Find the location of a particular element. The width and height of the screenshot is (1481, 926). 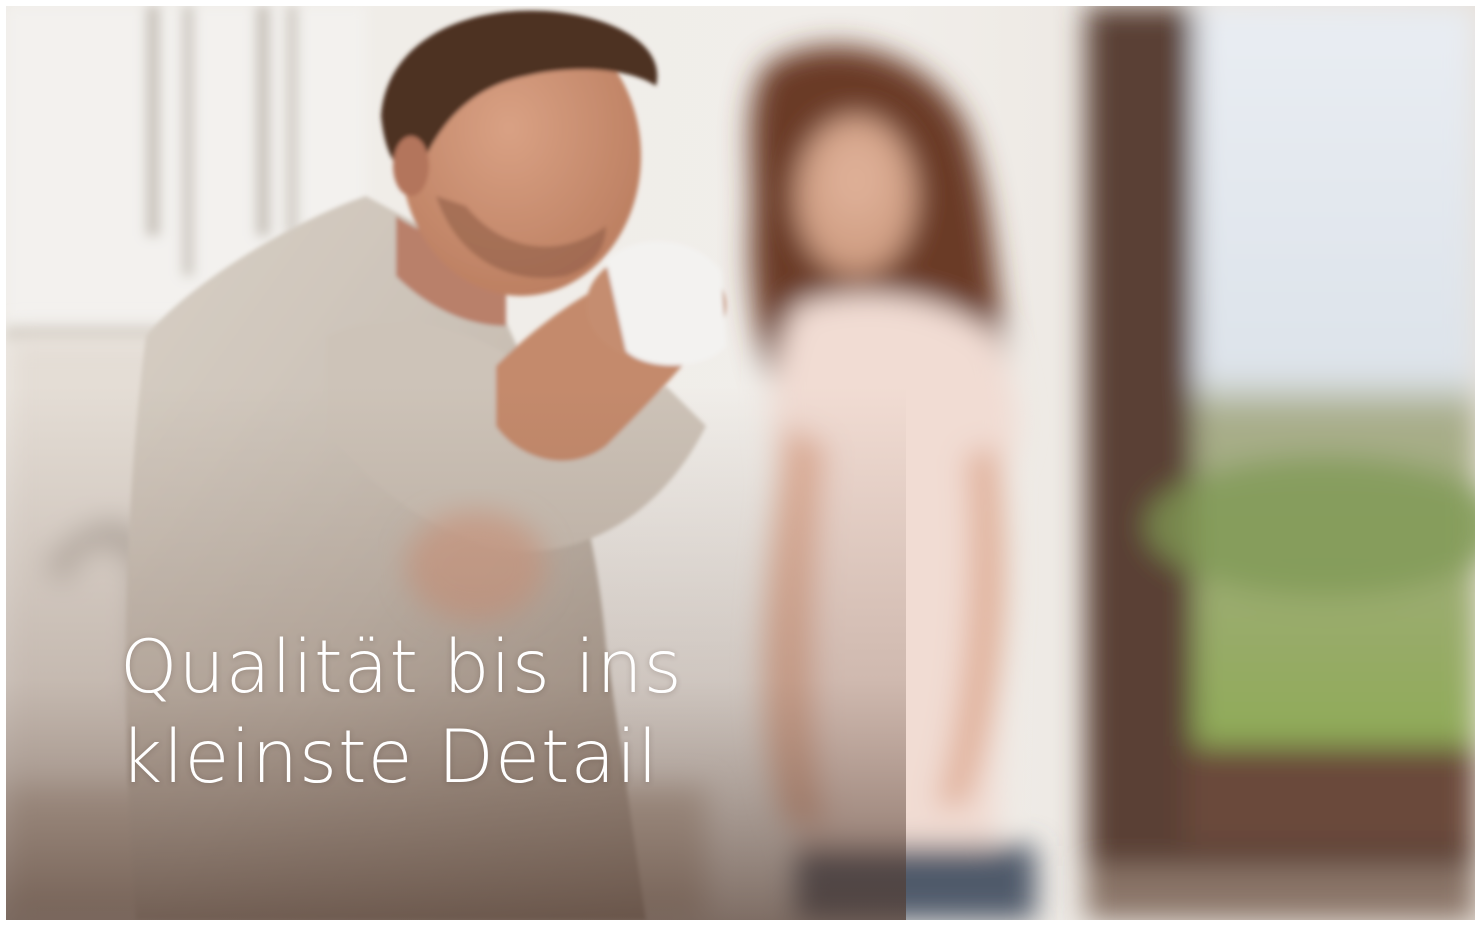

headline-line-1: Qualität bis ins is located at coordinates (401, 667).